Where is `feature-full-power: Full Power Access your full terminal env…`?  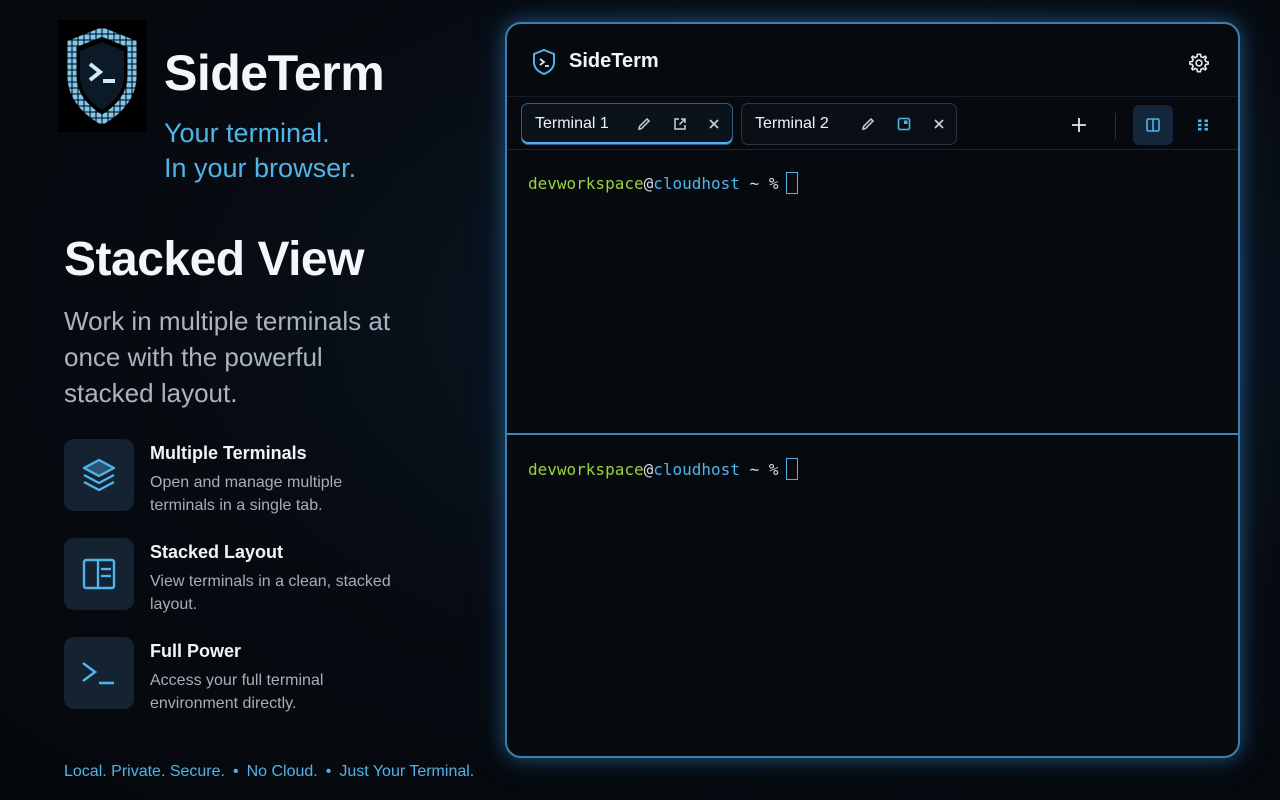
feature-full-power: Full Power Access your full terminal env… is located at coordinates (254, 674).